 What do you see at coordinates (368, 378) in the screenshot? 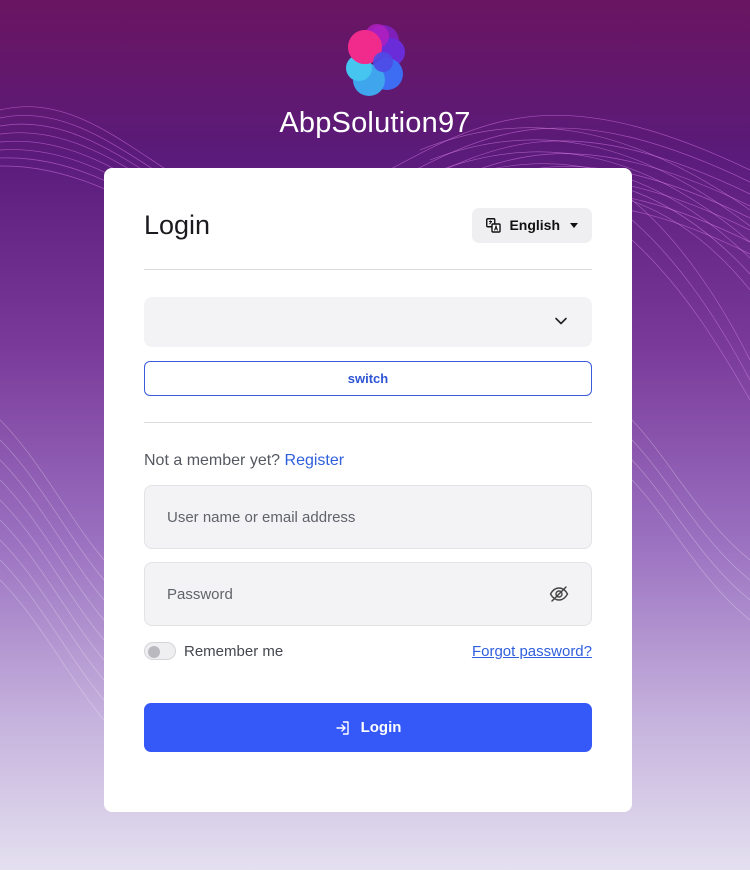
I see `switch-button: switch` at bounding box center [368, 378].